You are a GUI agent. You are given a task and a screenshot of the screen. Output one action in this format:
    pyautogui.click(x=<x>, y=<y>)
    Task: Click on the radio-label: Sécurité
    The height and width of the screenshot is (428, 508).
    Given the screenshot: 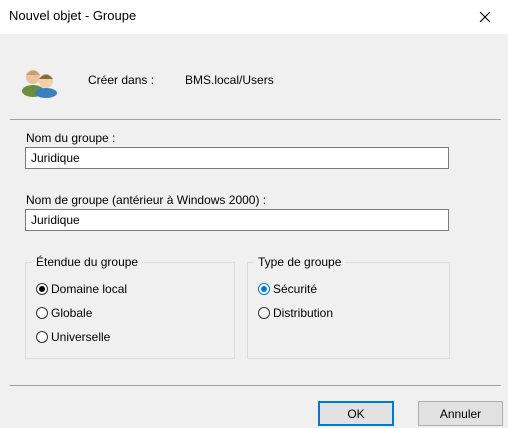 What is the action you would take?
    pyautogui.click(x=295, y=289)
    